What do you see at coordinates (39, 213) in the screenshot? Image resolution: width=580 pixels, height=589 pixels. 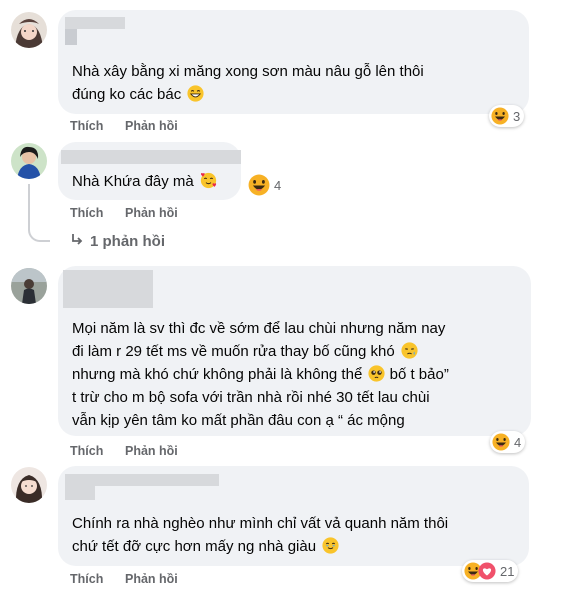 I see `thread-connector` at bounding box center [39, 213].